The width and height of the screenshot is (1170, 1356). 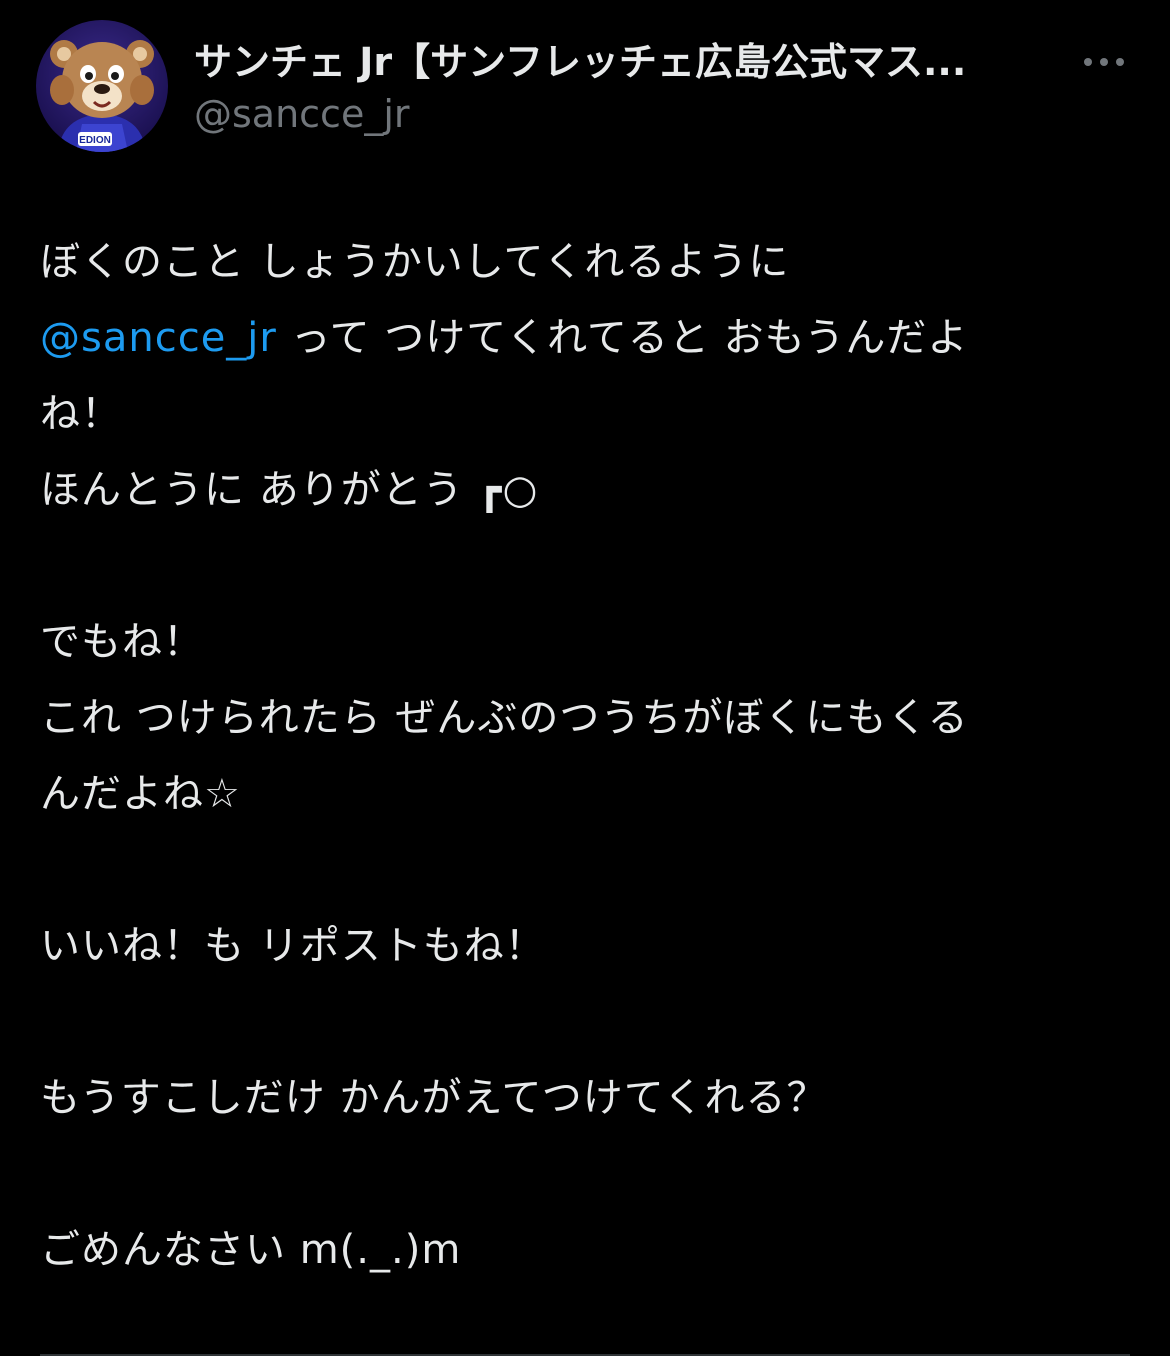 I want to click on mascot-avatar-icon: EDION, so click(x=102, y=86).